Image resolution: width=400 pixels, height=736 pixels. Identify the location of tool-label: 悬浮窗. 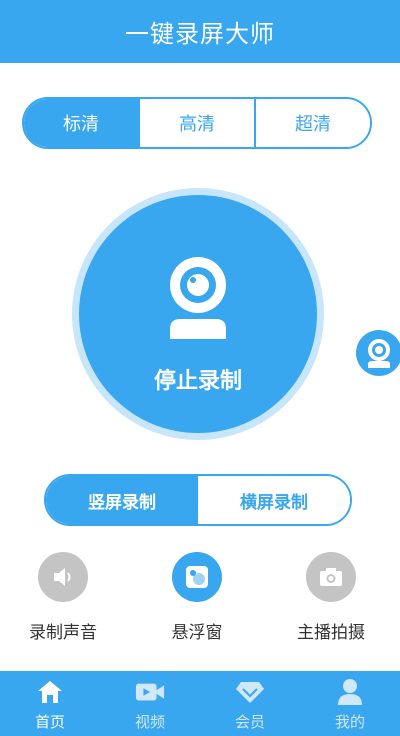
(197, 633).